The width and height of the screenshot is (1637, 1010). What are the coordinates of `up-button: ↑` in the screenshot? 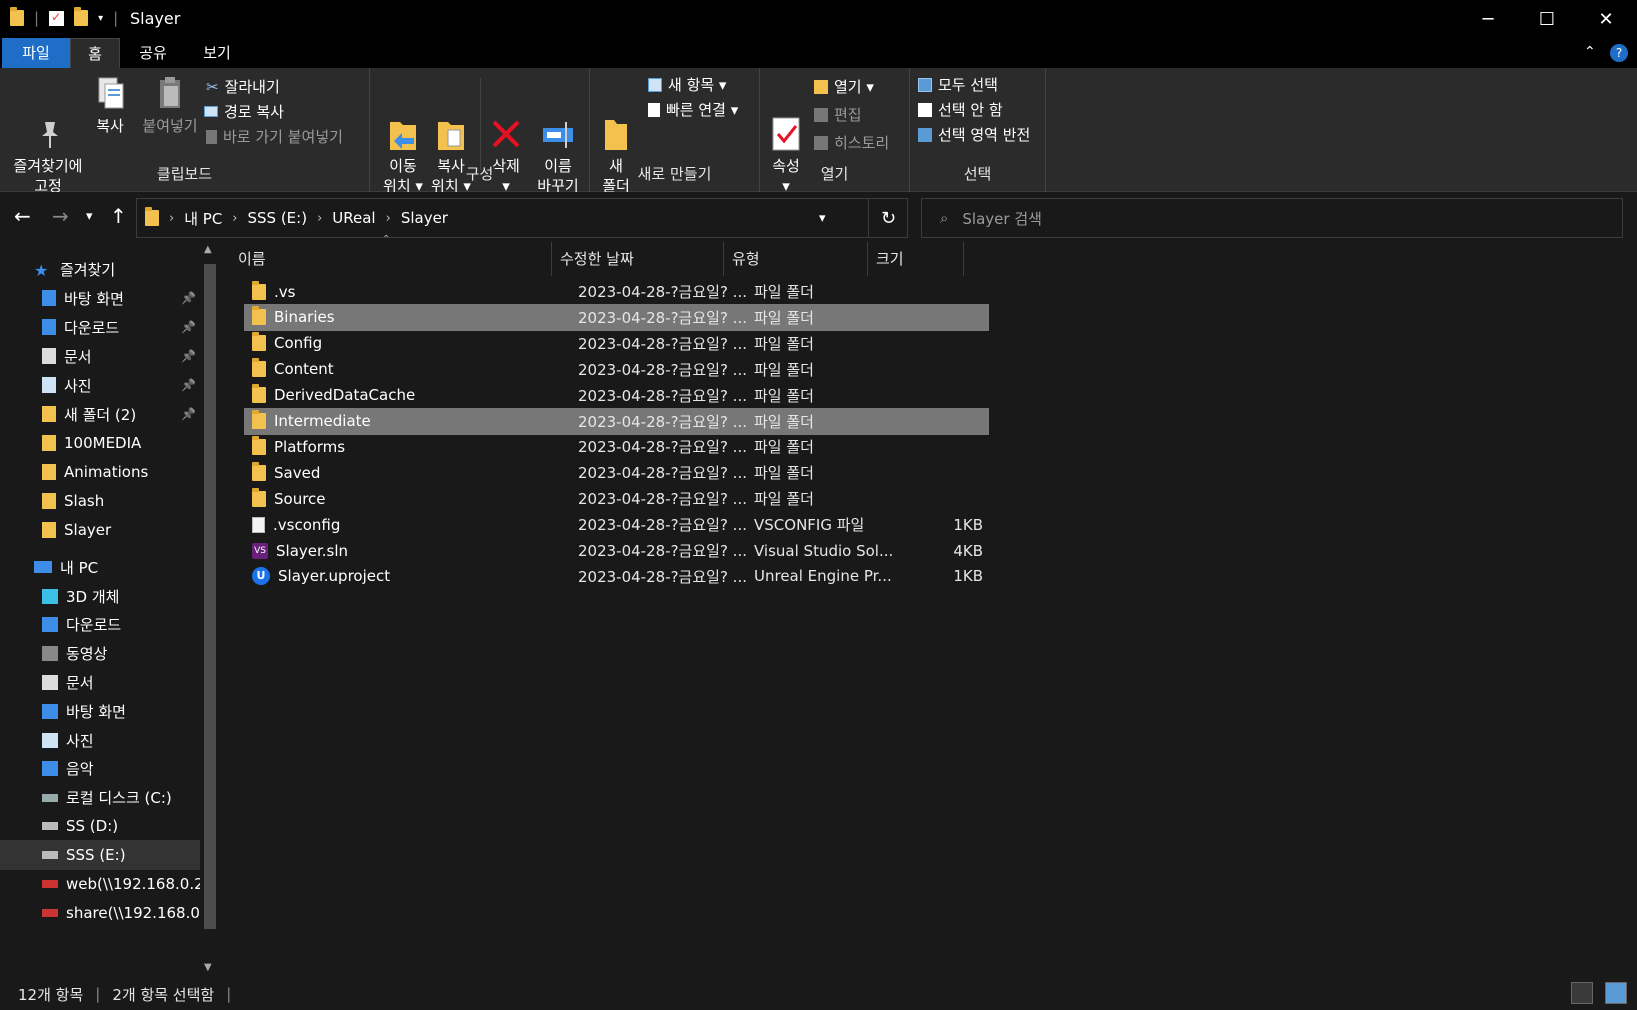 It's located at (118, 216).